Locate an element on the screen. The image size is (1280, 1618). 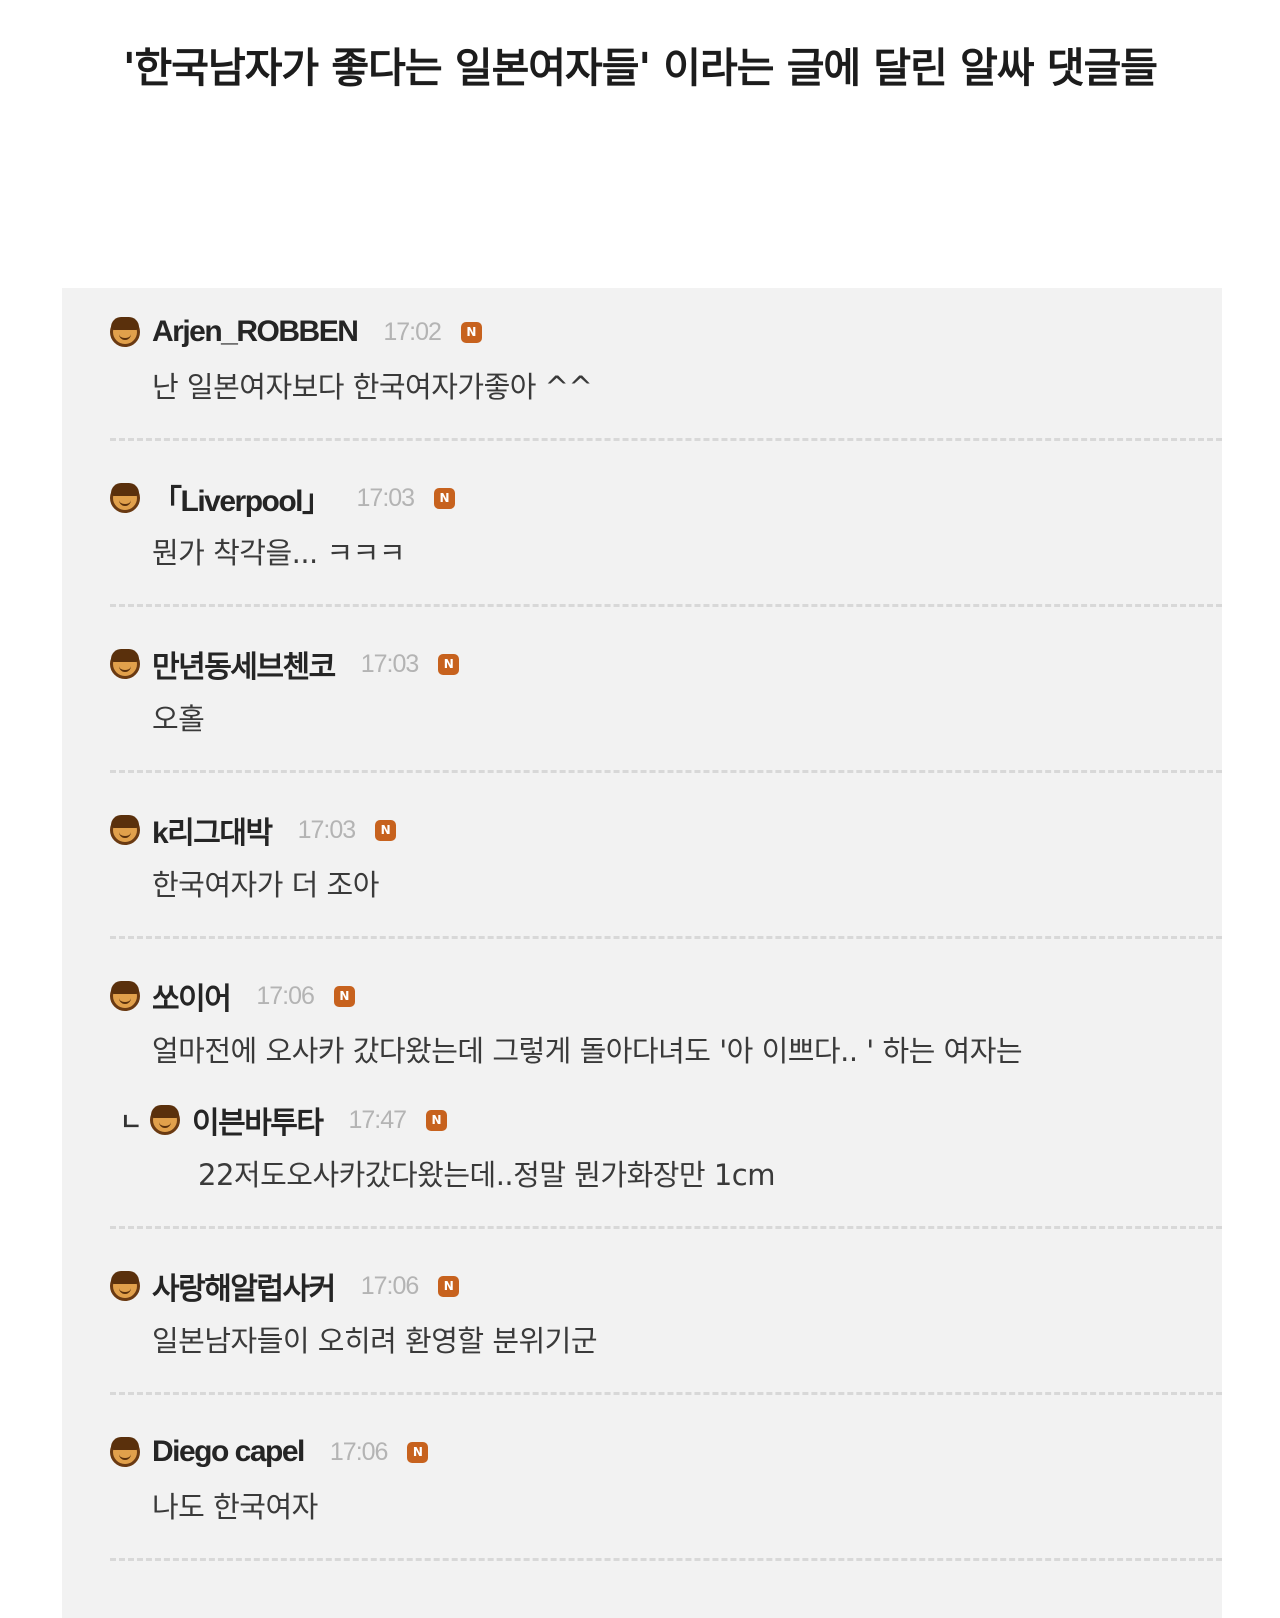
comment-nickname: 쏘이어 is located at coordinates (192, 996).